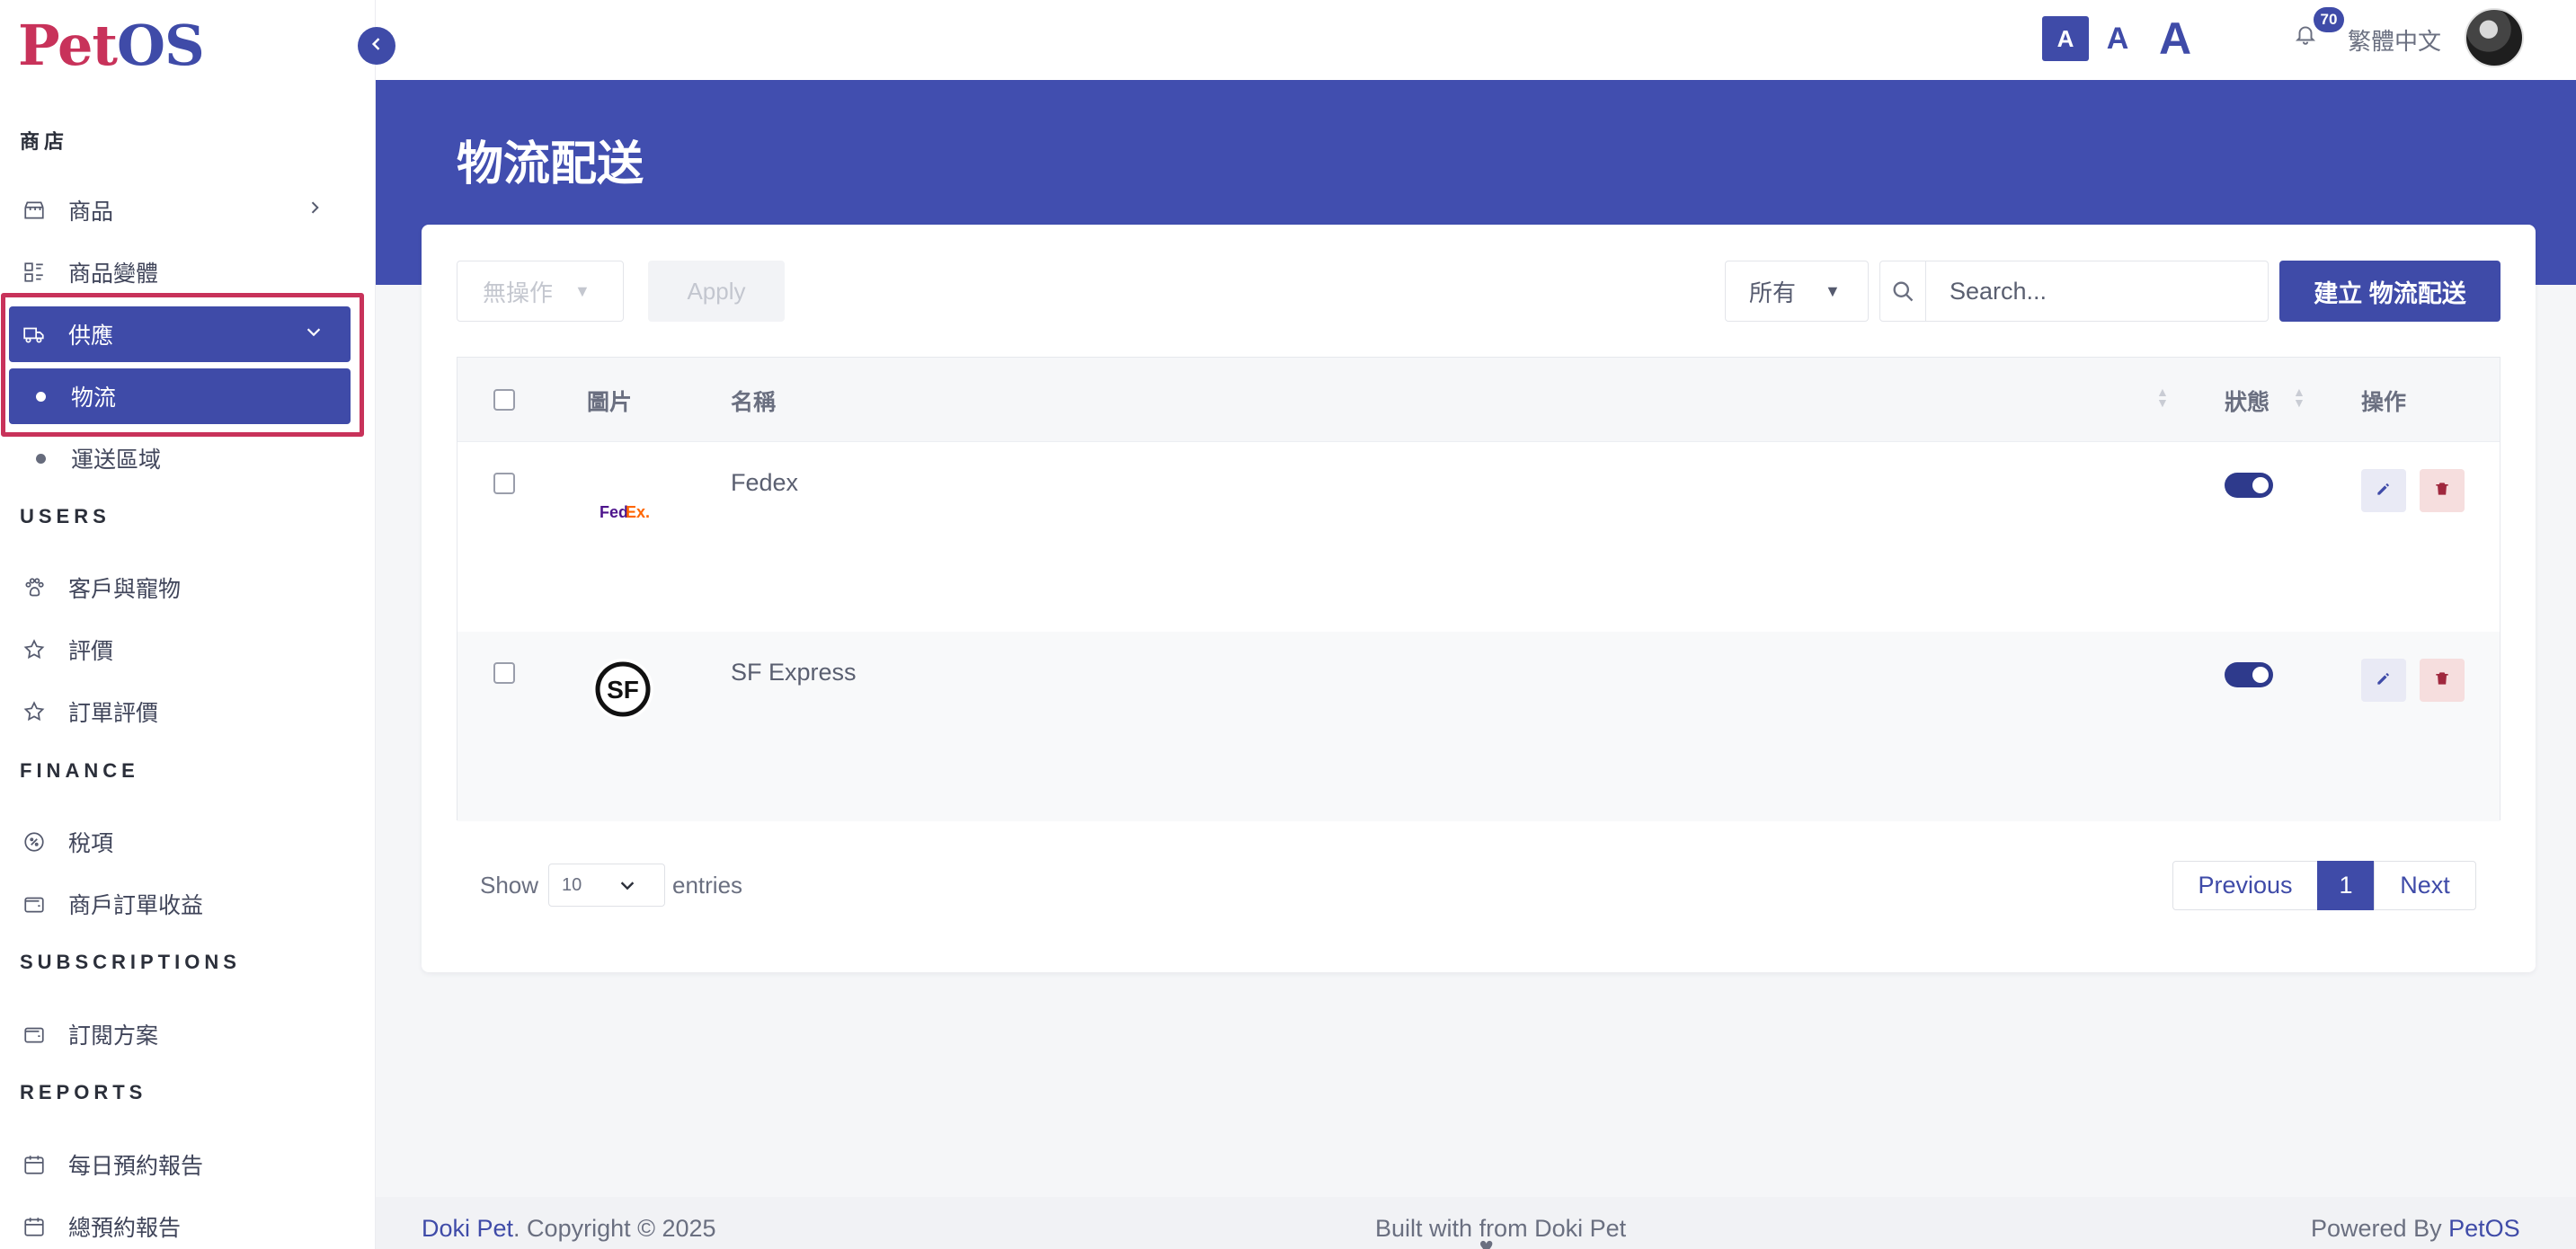 The width and height of the screenshot is (2576, 1249). What do you see at coordinates (572, 884) in the screenshot?
I see `page-size-value: 10` at bounding box center [572, 884].